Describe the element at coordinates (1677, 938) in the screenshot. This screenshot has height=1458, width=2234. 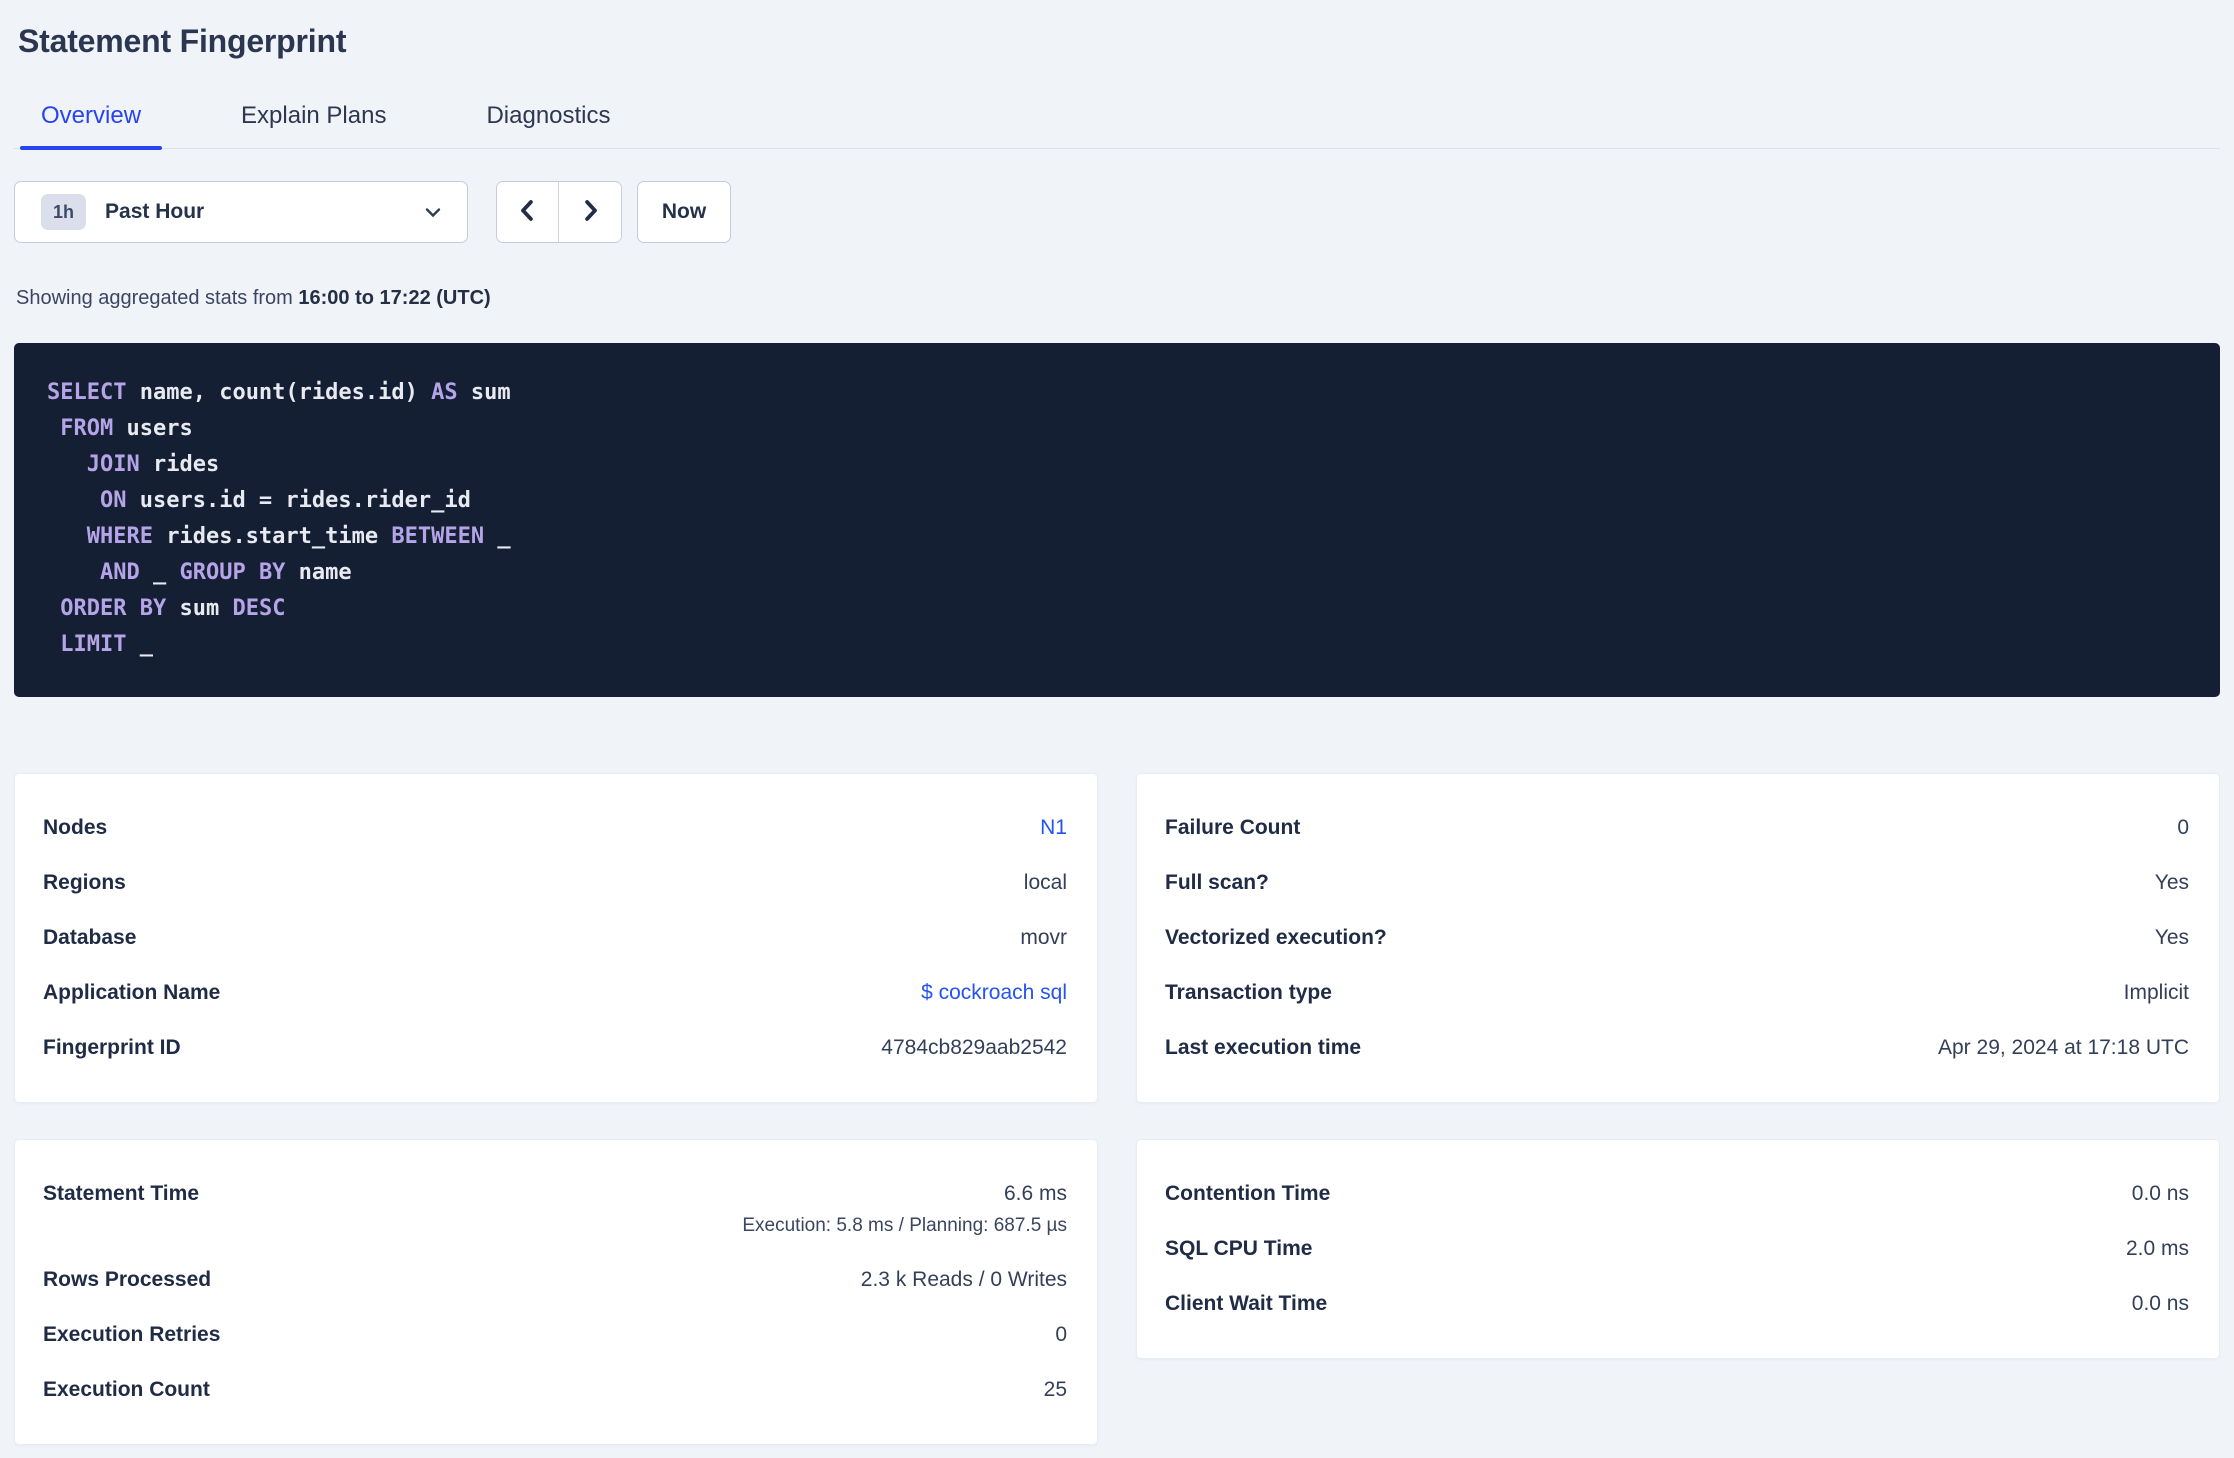
I see `card-row: Vectorized execution? Yes` at that location.